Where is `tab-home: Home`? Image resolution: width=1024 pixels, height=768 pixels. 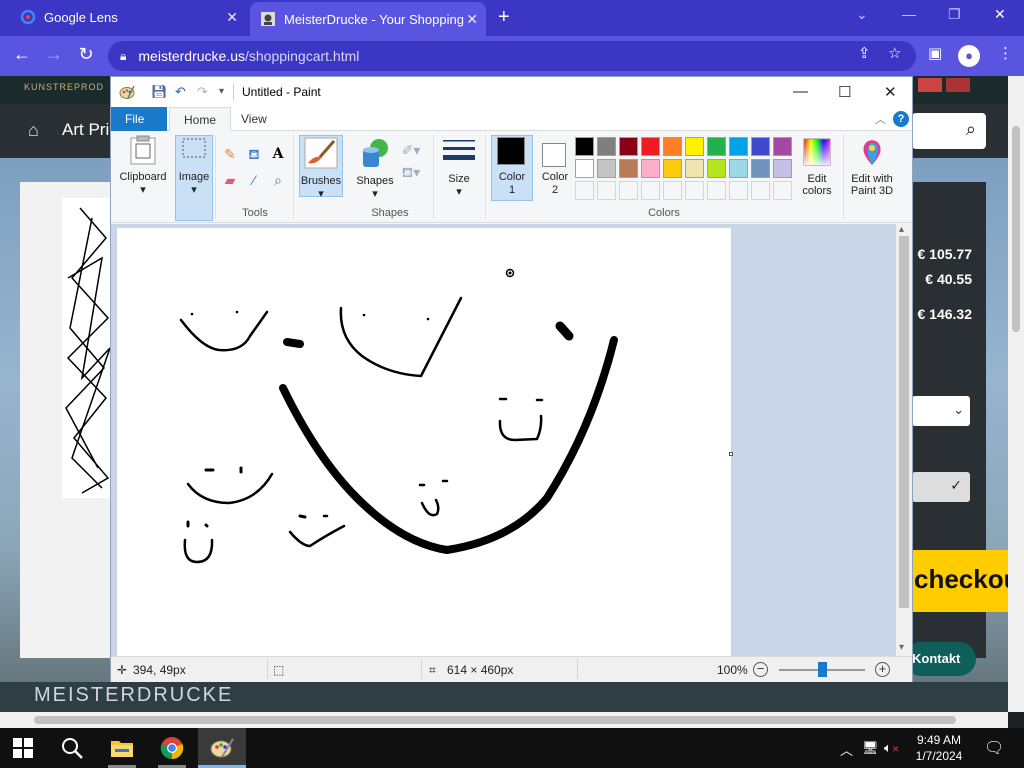
tab-home: Home is located at coordinates (200, 119).